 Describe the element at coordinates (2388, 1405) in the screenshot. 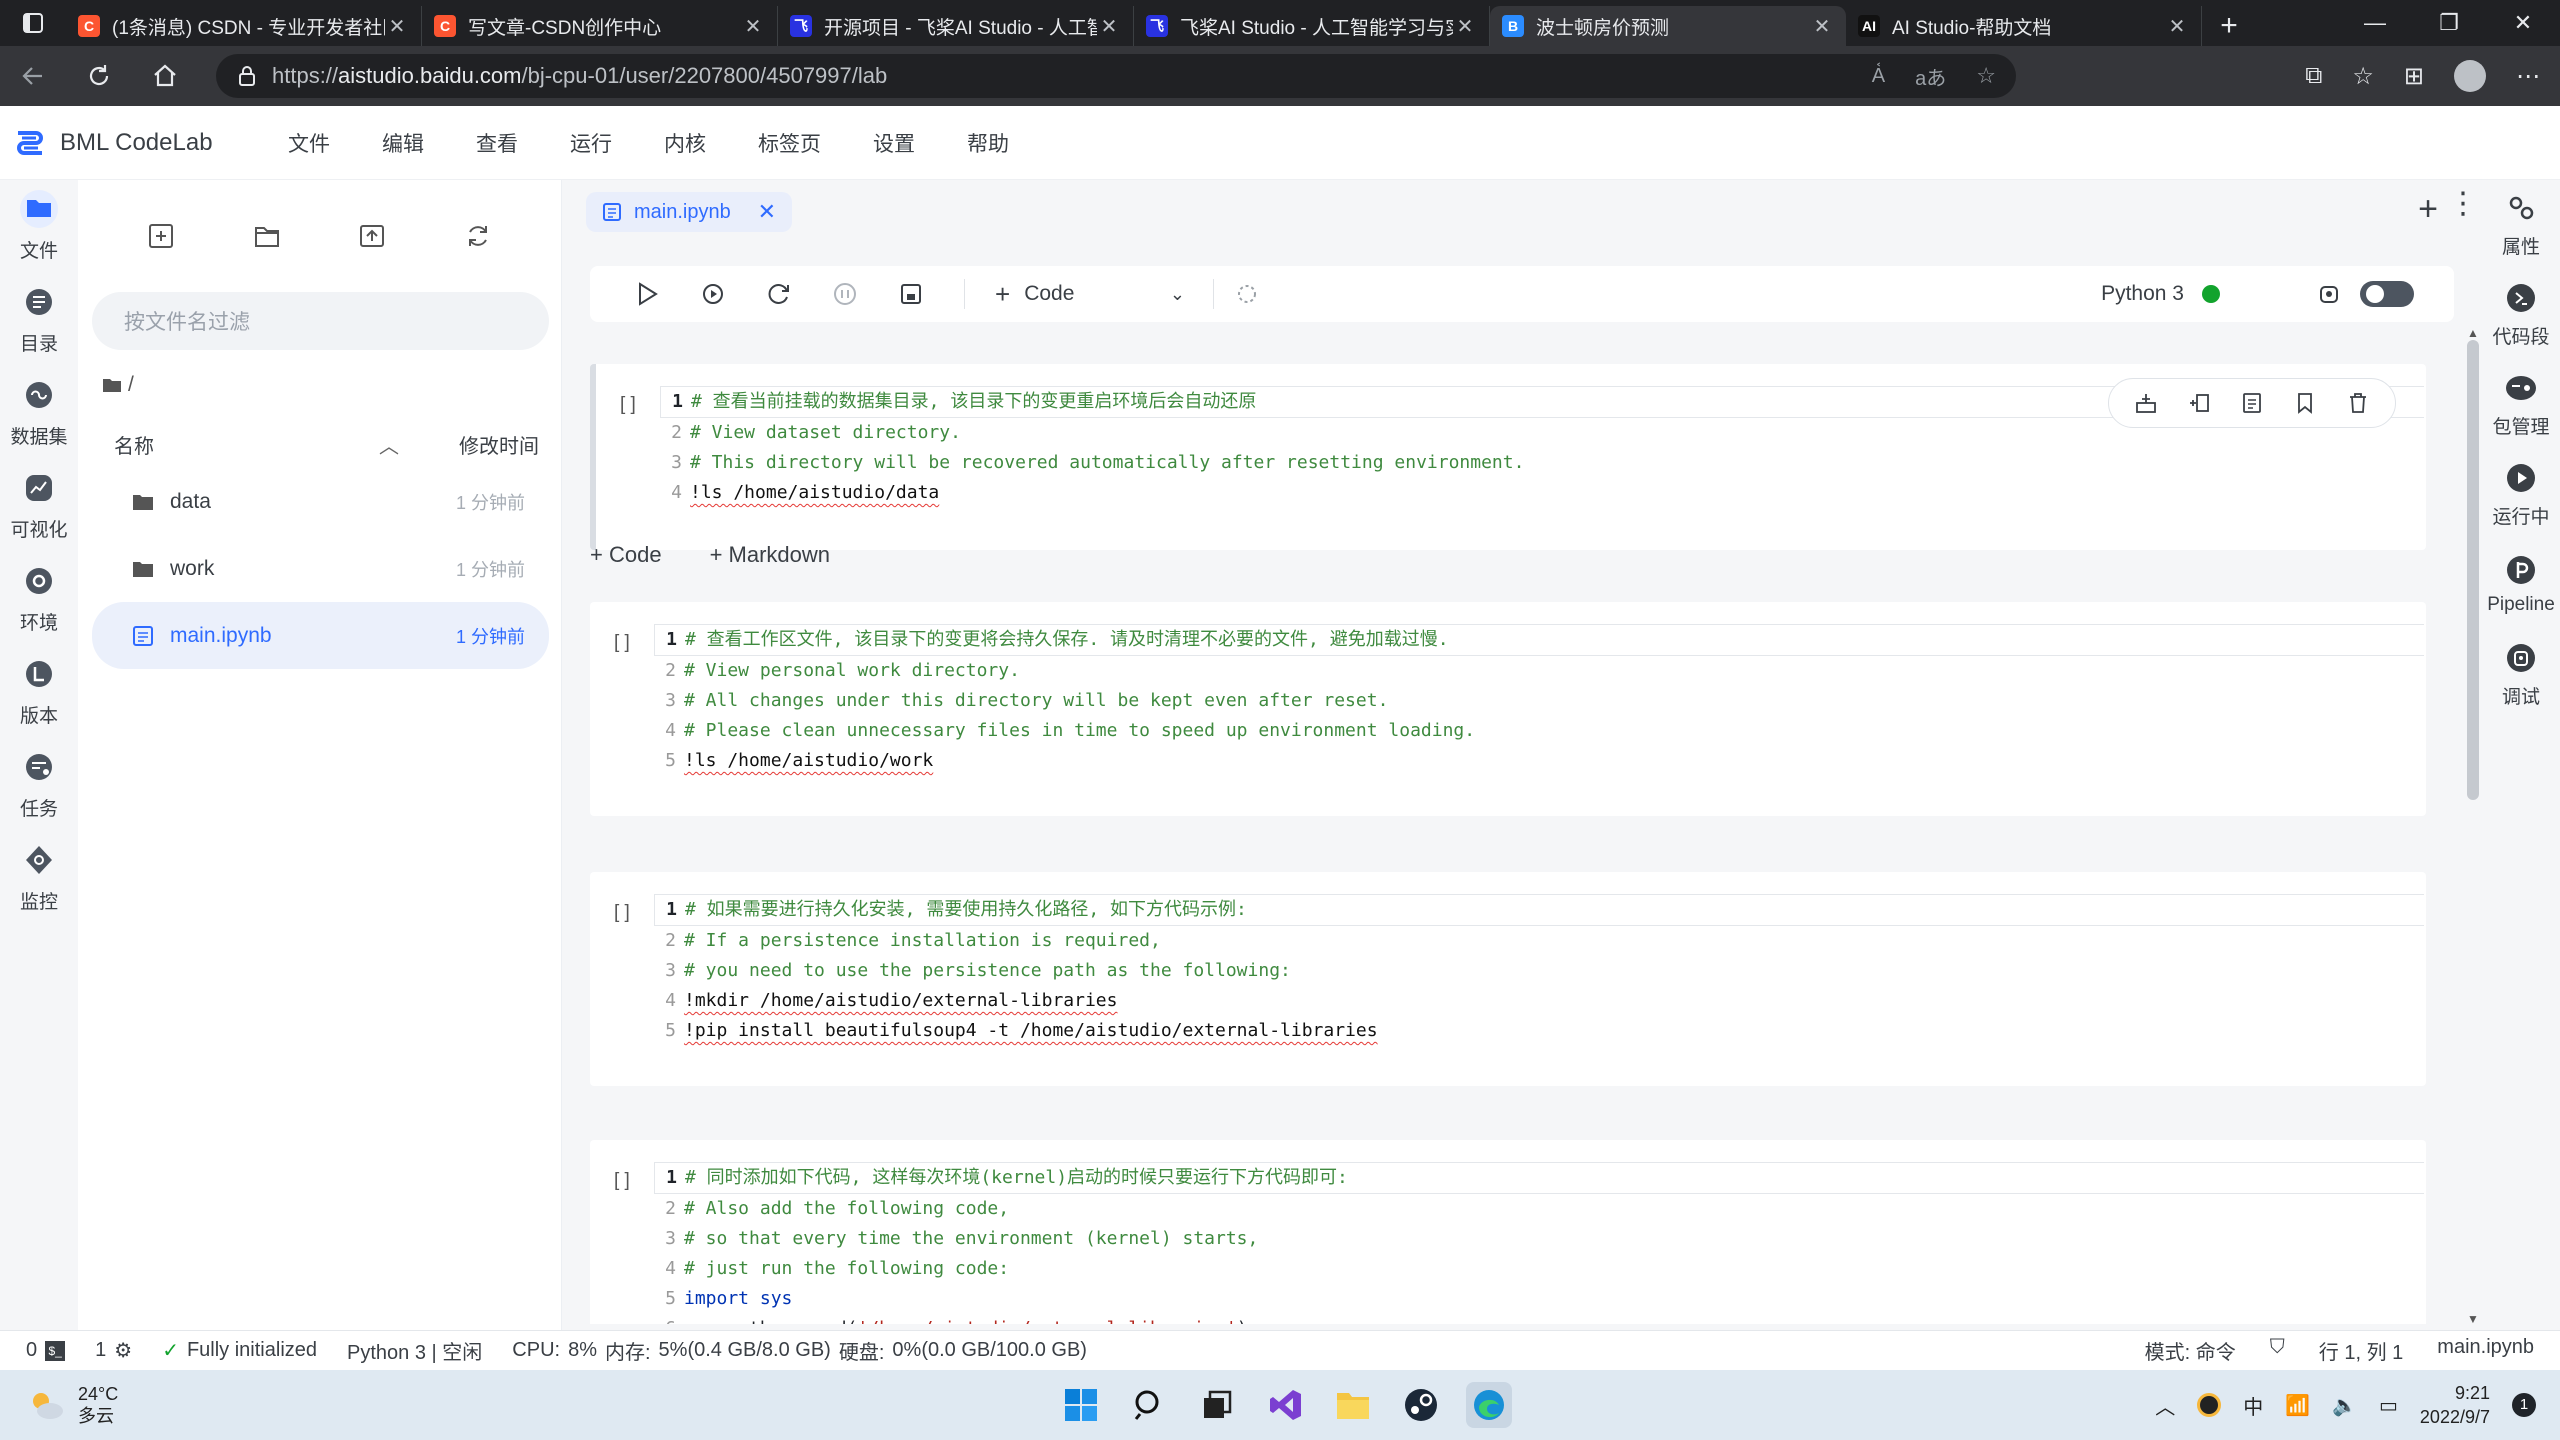

I see `battery-icon: ▭` at that location.